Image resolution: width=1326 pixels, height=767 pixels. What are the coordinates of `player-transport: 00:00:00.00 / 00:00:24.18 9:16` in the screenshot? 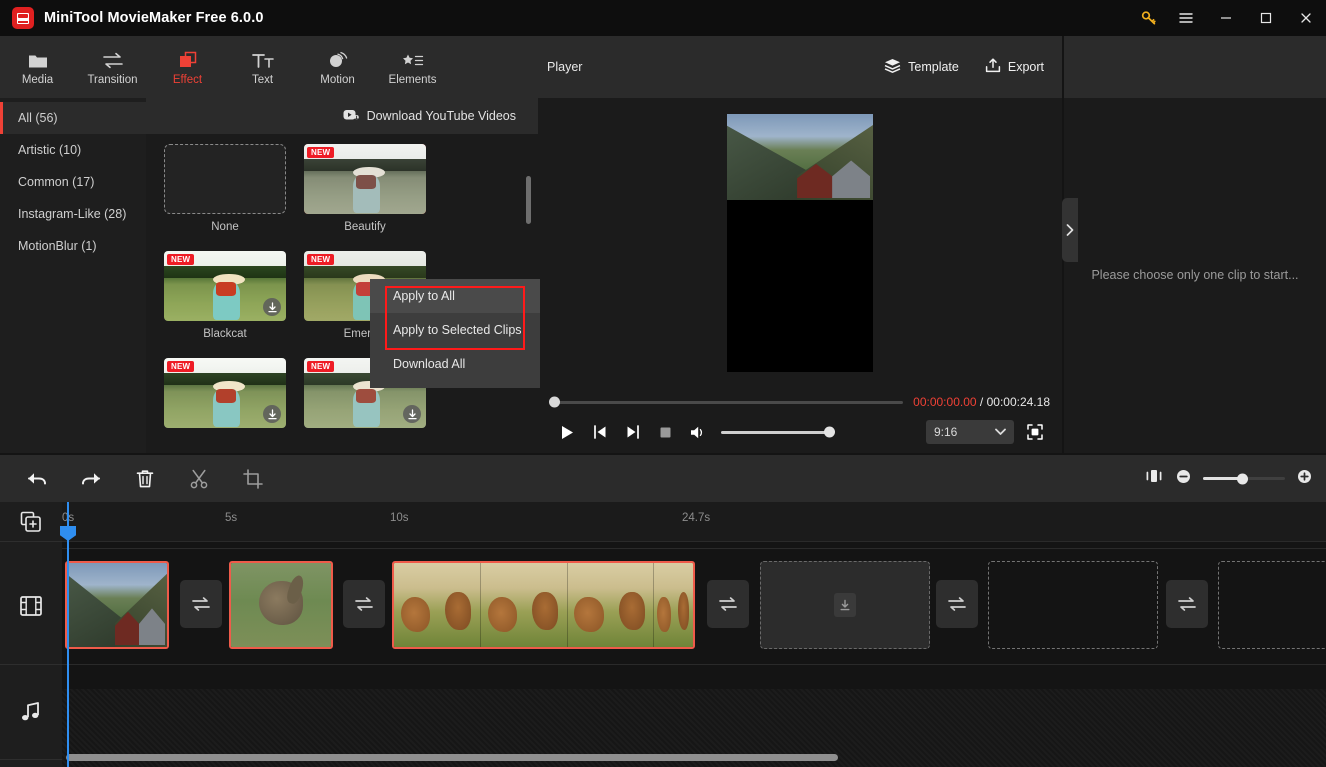 It's located at (800, 420).